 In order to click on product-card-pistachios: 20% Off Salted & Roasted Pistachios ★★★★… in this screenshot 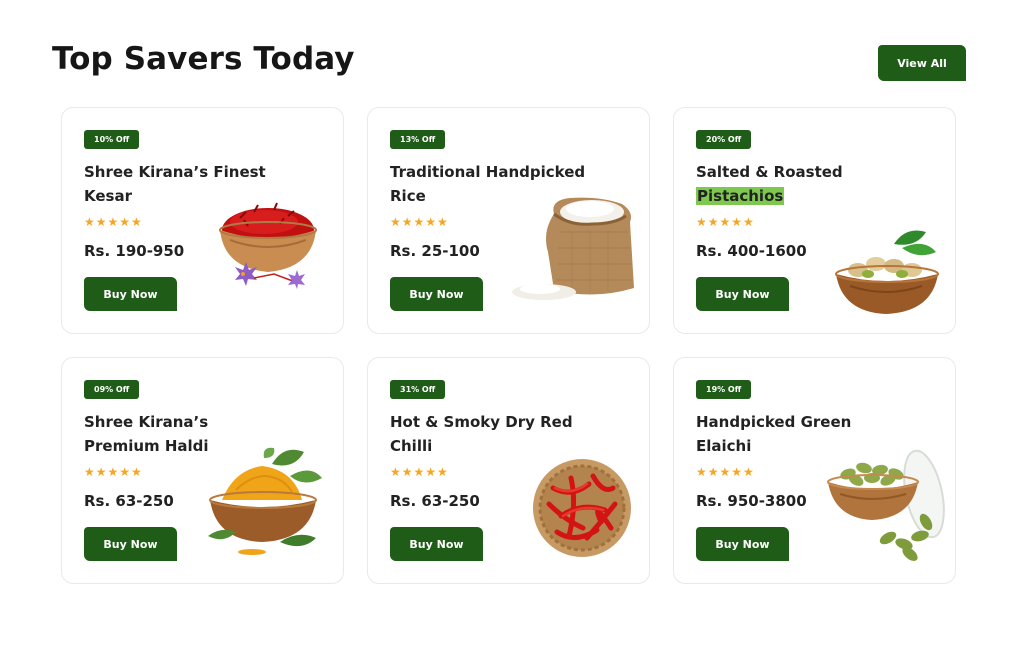, I will do `click(814, 220)`.